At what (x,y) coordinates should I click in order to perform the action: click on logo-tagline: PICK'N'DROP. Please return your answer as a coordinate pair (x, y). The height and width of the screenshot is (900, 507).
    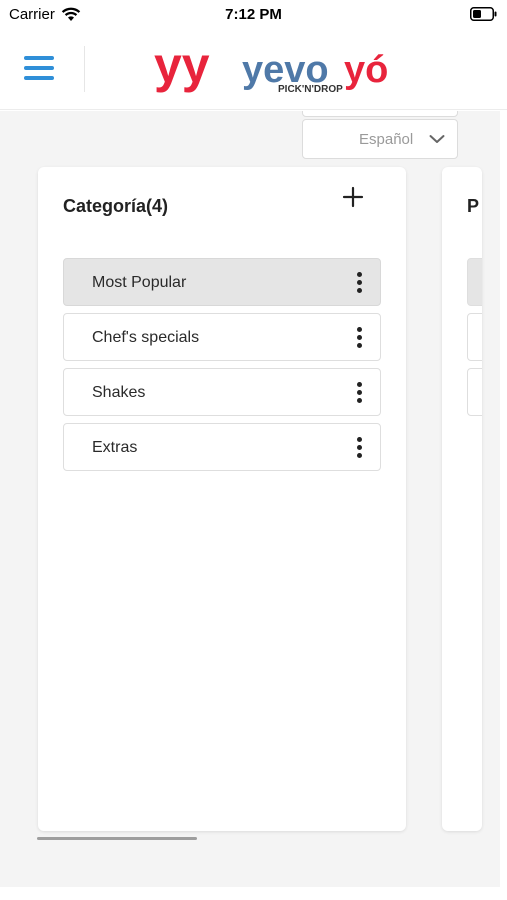
    Looking at the image, I should click on (310, 89).